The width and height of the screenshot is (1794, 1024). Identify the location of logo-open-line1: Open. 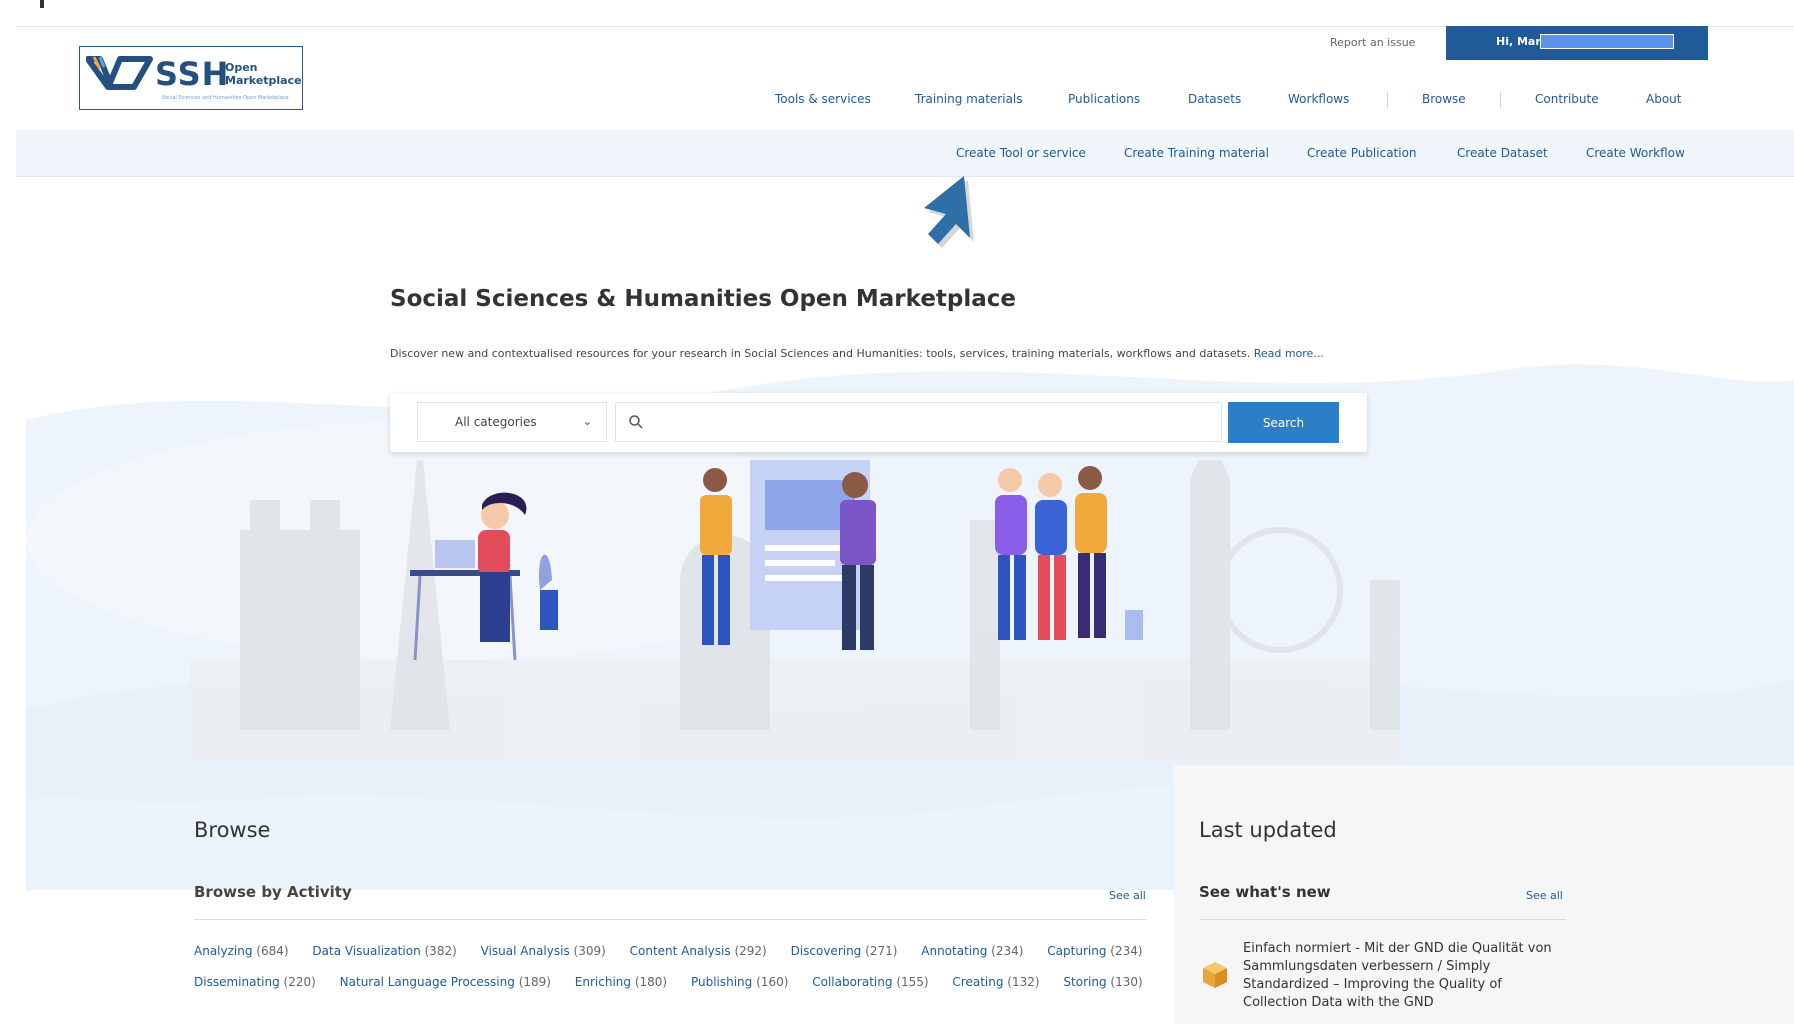
(241, 67).